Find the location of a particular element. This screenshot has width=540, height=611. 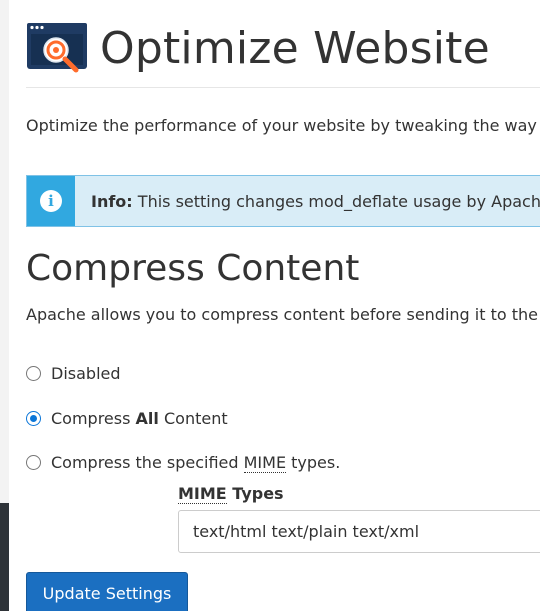

radio-compress-mime-label: Compress the specified MIME types. is located at coordinates (196, 463).